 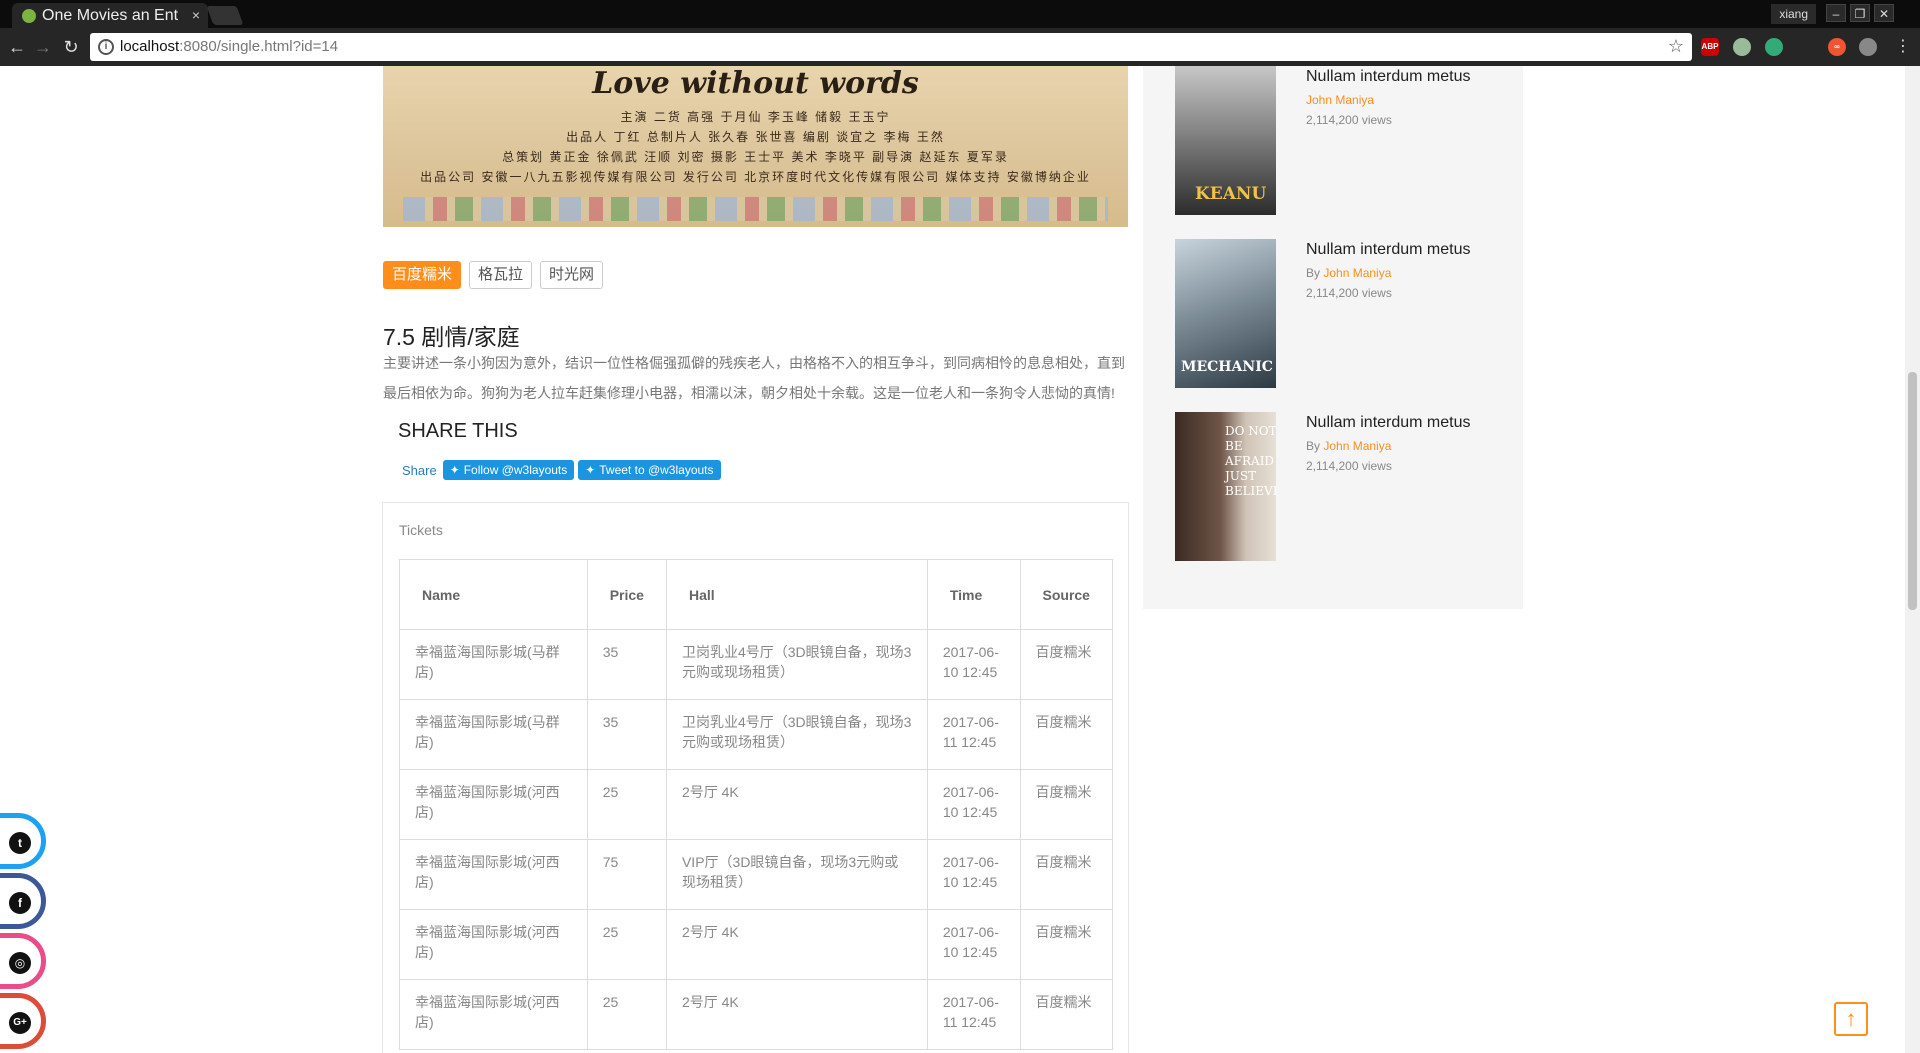 I want to click on social-facebook-button: f, so click(x=23, y=901).